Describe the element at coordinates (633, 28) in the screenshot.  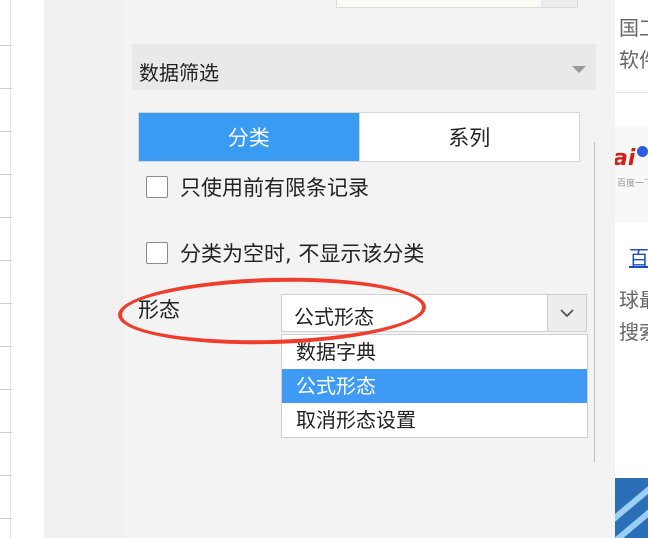
I see `page-text-line: 国⼯` at that location.